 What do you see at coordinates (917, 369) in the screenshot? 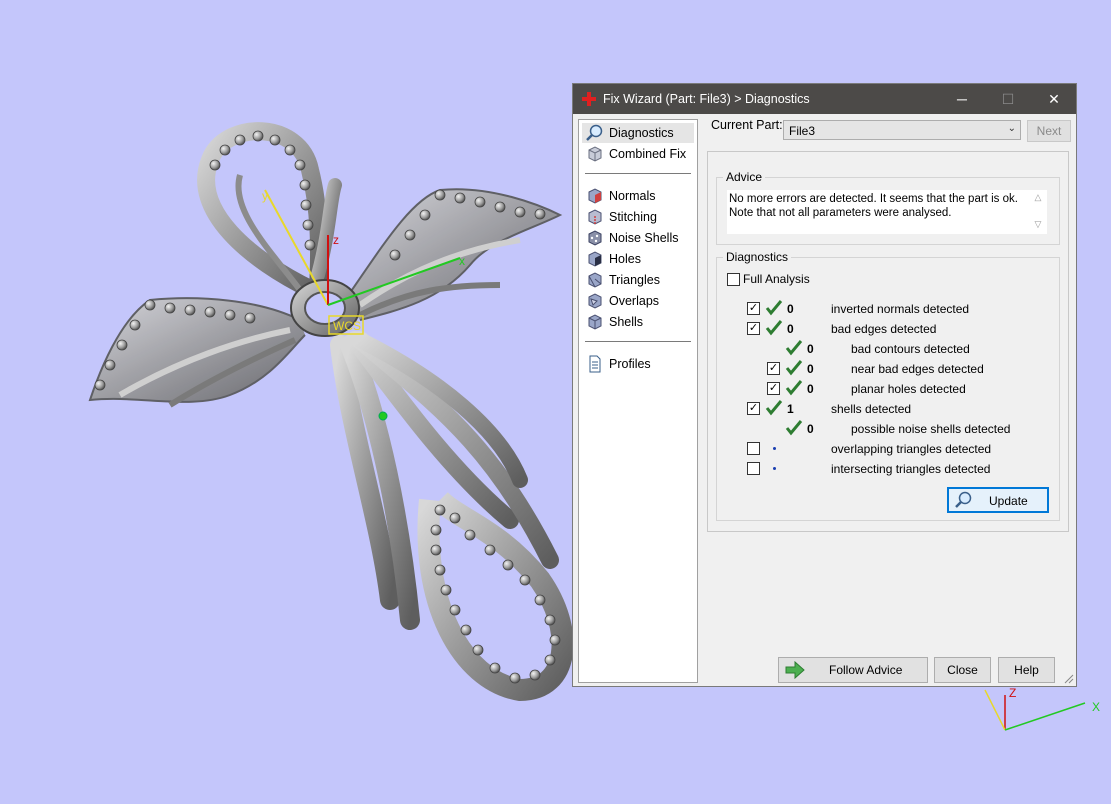
I see `near-bad-edges-label: near bad edges detected` at bounding box center [917, 369].